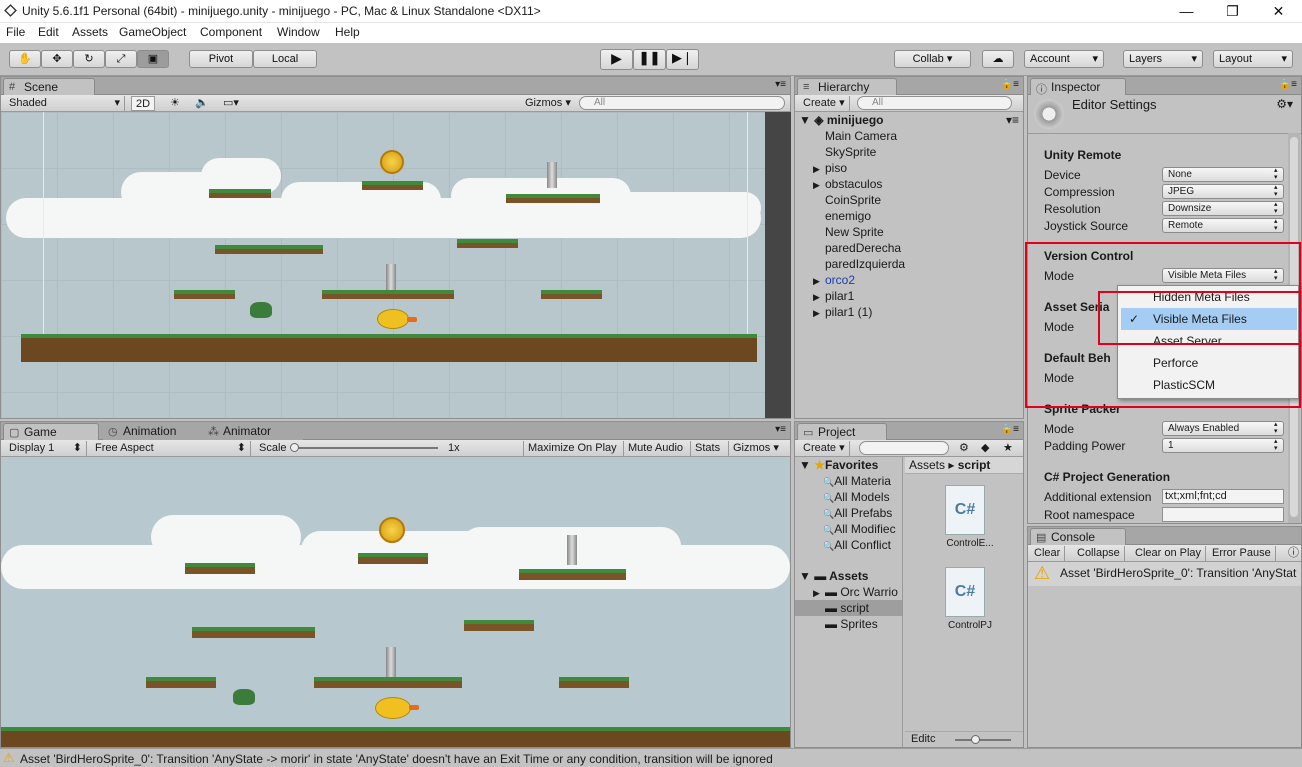  What do you see at coordinates (294, 447) in the screenshot?
I see `scale-slider-handle` at bounding box center [294, 447].